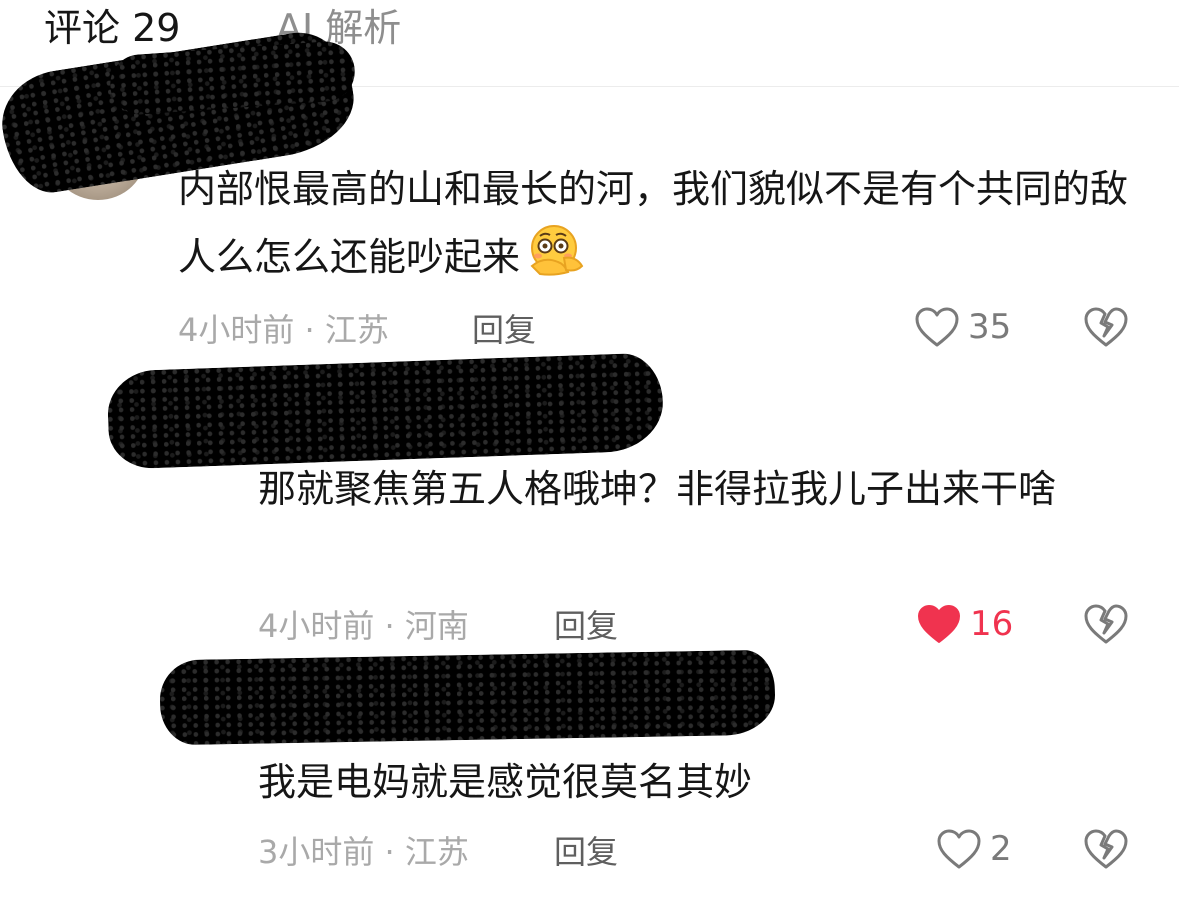 This screenshot has width=1179, height=899. I want to click on comment-text: 我是电妈就是感觉很莫名其妙, so click(505, 782).